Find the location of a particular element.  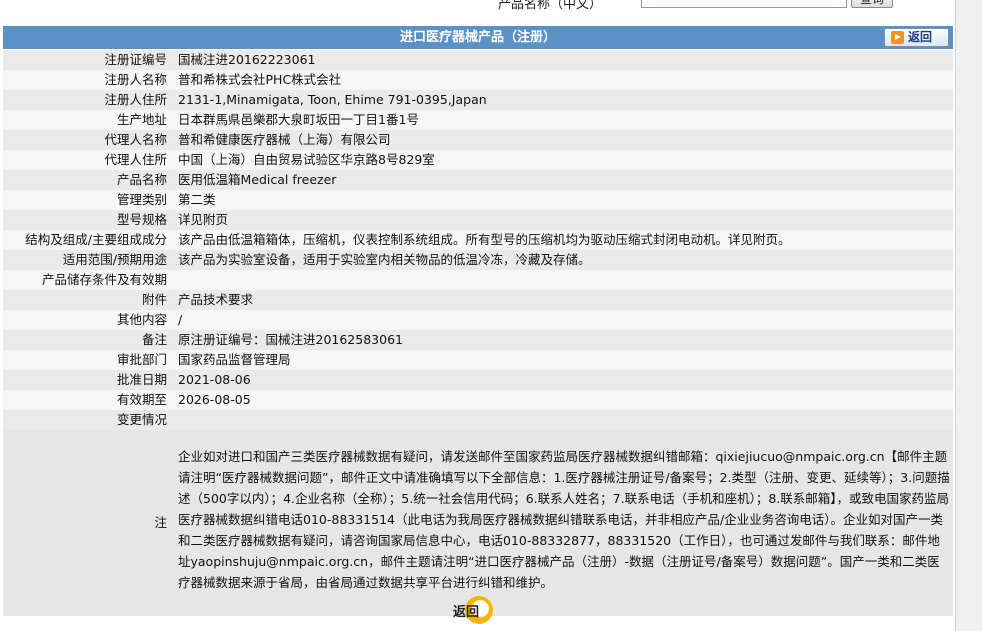

field-label: 注册人住所 is located at coordinates (88, 100).